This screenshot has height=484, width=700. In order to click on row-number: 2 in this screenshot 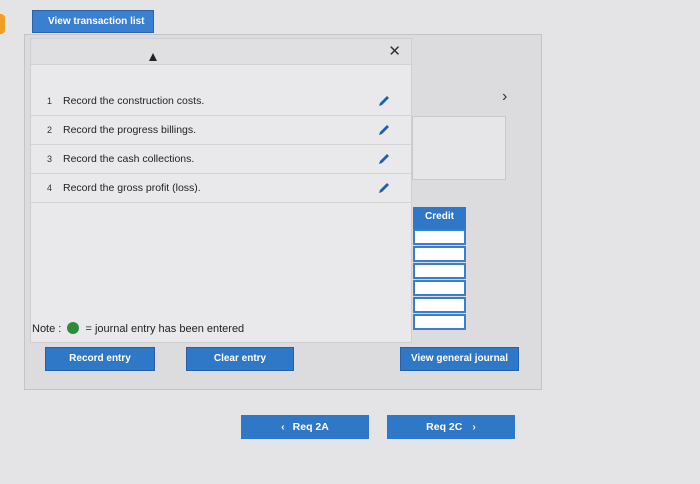, I will do `click(50, 130)`.